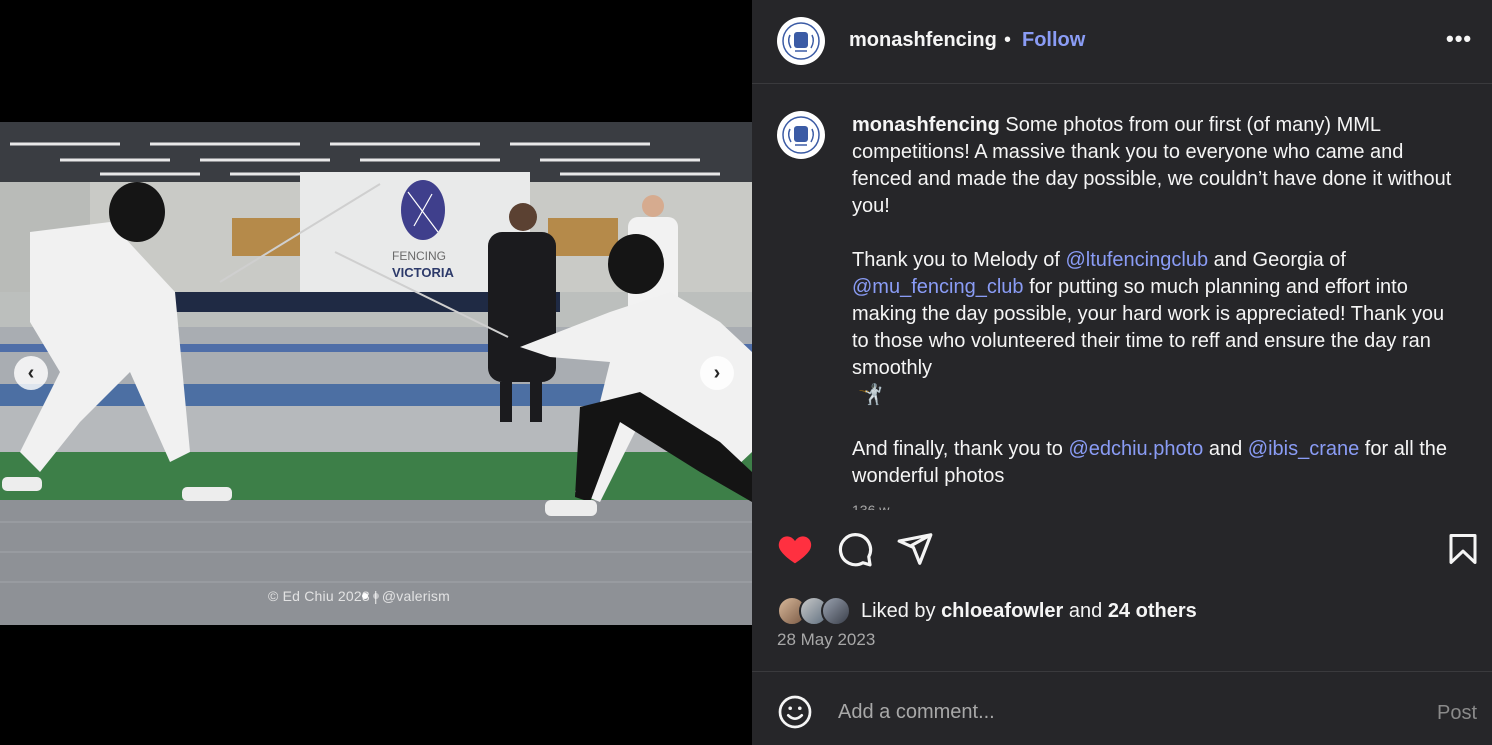 This screenshot has height=745, width=1492. I want to click on share-icon, so click(915, 551).